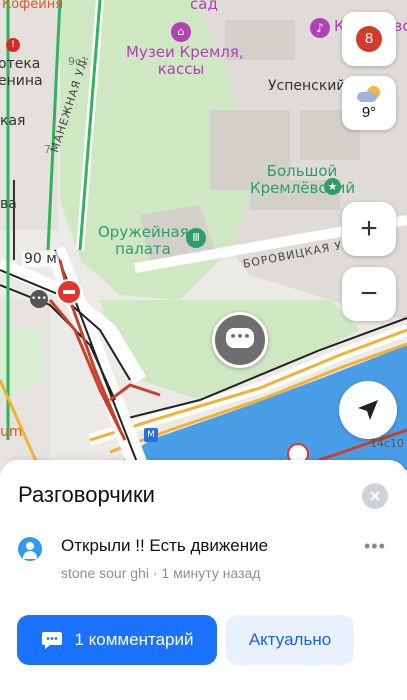 The width and height of the screenshot is (407, 700). What do you see at coordinates (185, 61) in the screenshot?
I see `museum-label: Музеи Кремля, кассы` at bounding box center [185, 61].